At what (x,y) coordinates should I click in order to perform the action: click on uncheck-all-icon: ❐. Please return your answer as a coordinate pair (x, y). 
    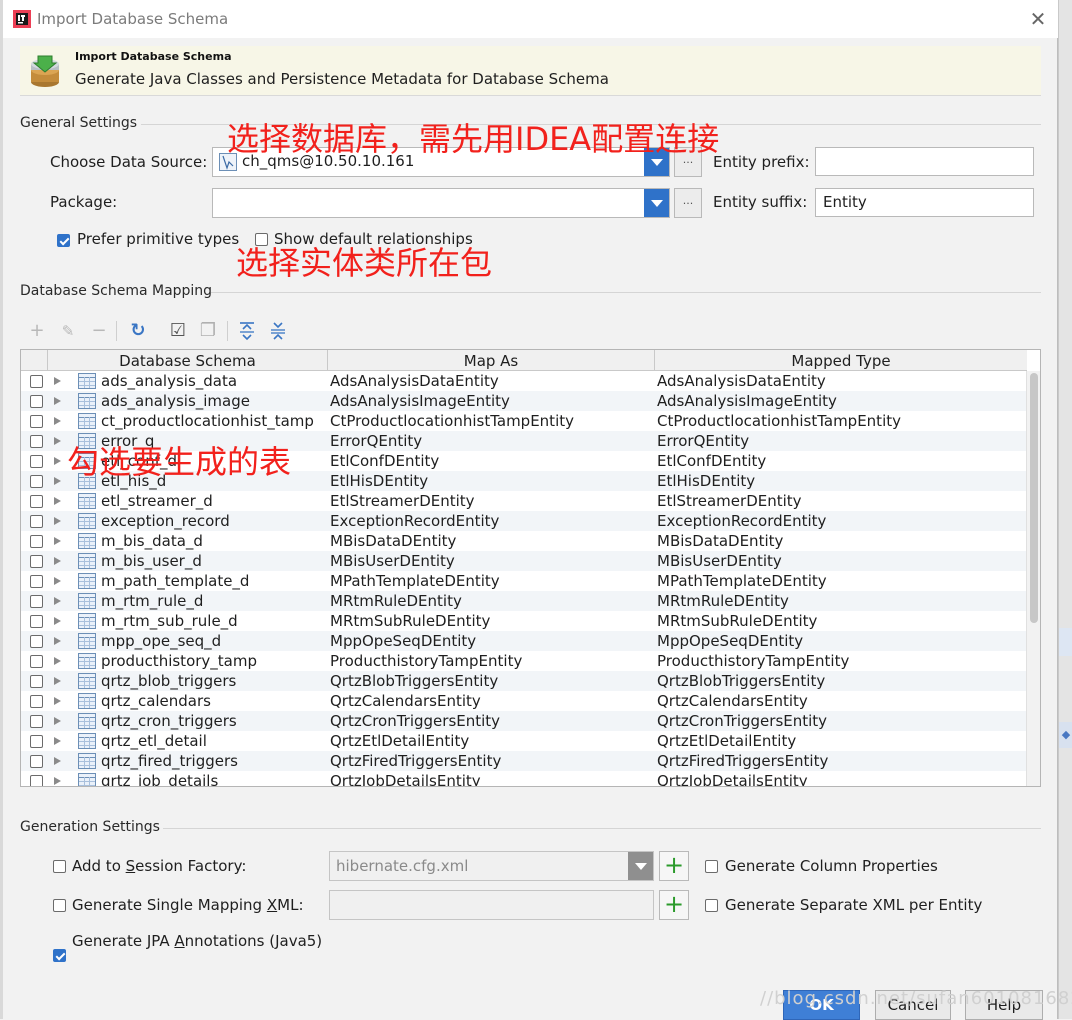
    Looking at the image, I should click on (208, 331).